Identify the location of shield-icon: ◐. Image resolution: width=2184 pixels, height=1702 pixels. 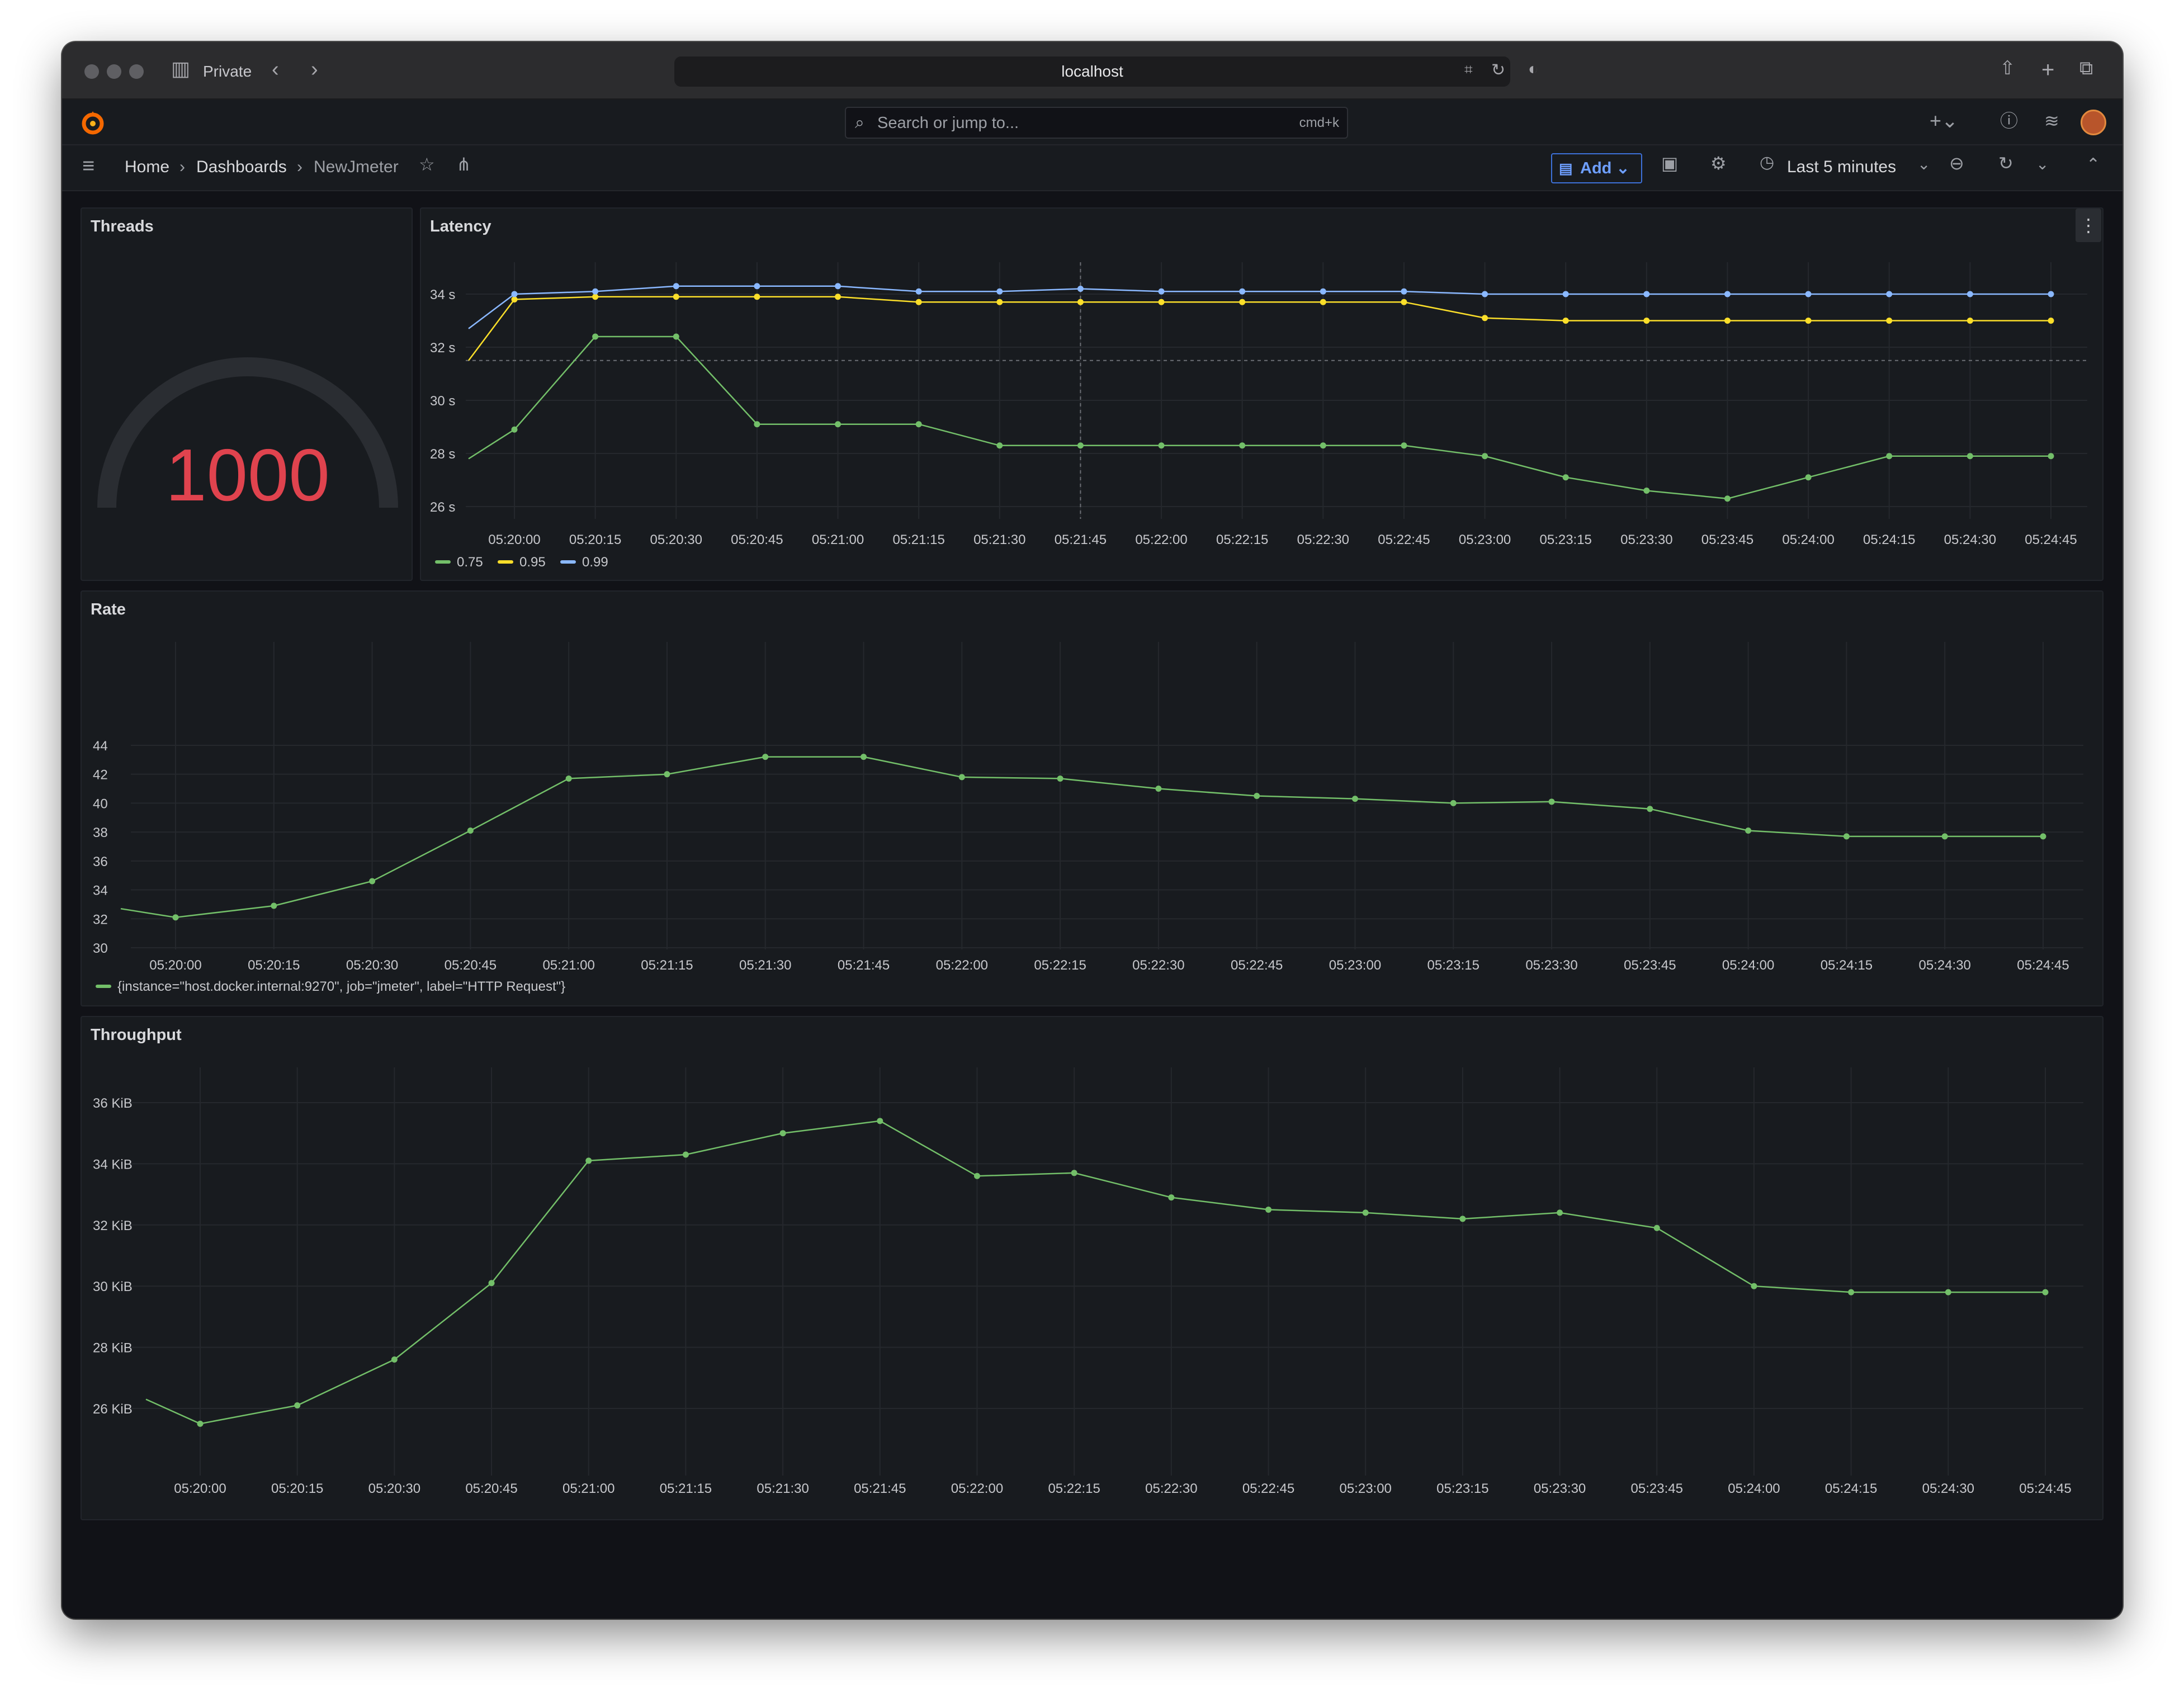
(1533, 69).